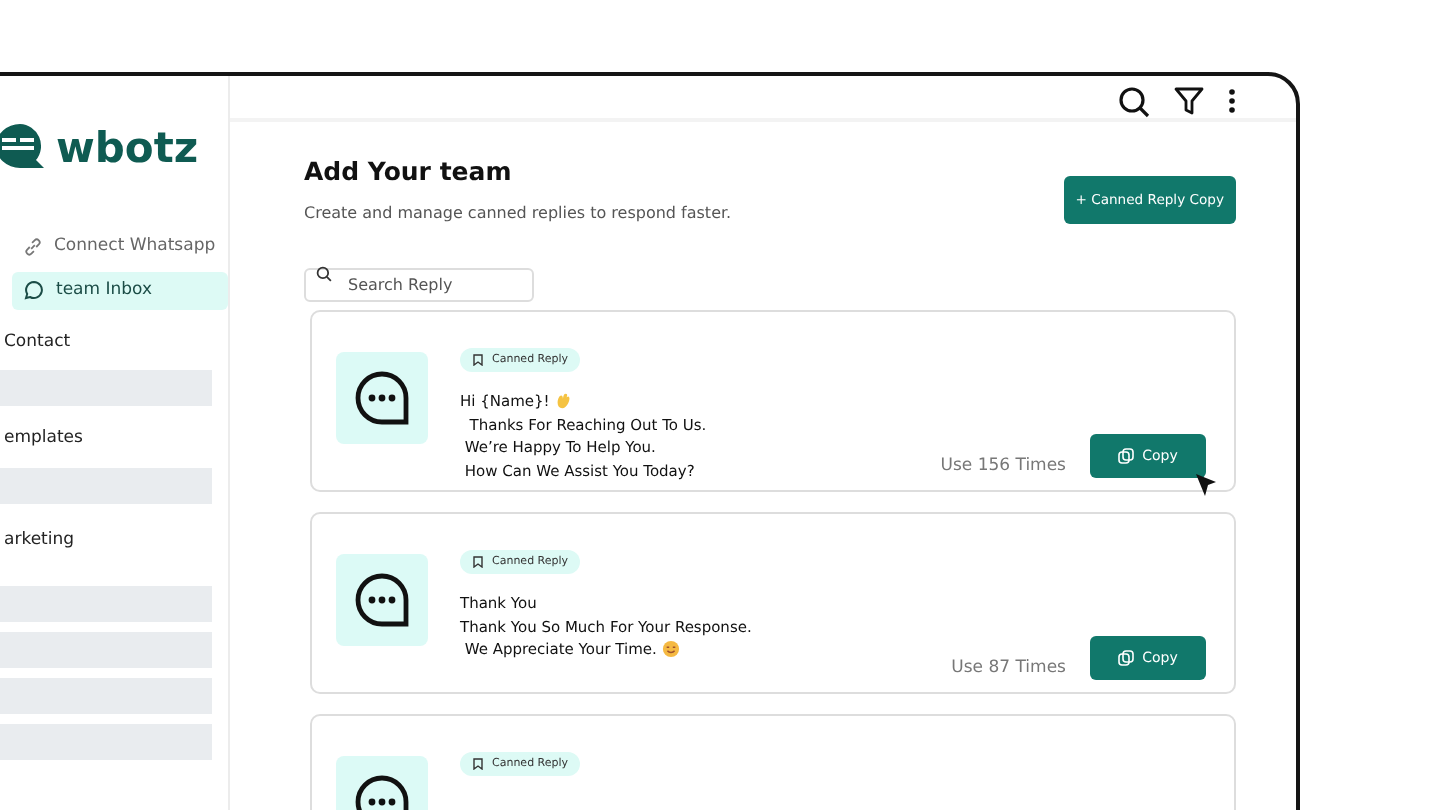  I want to click on chat-icon, so click(34, 290).